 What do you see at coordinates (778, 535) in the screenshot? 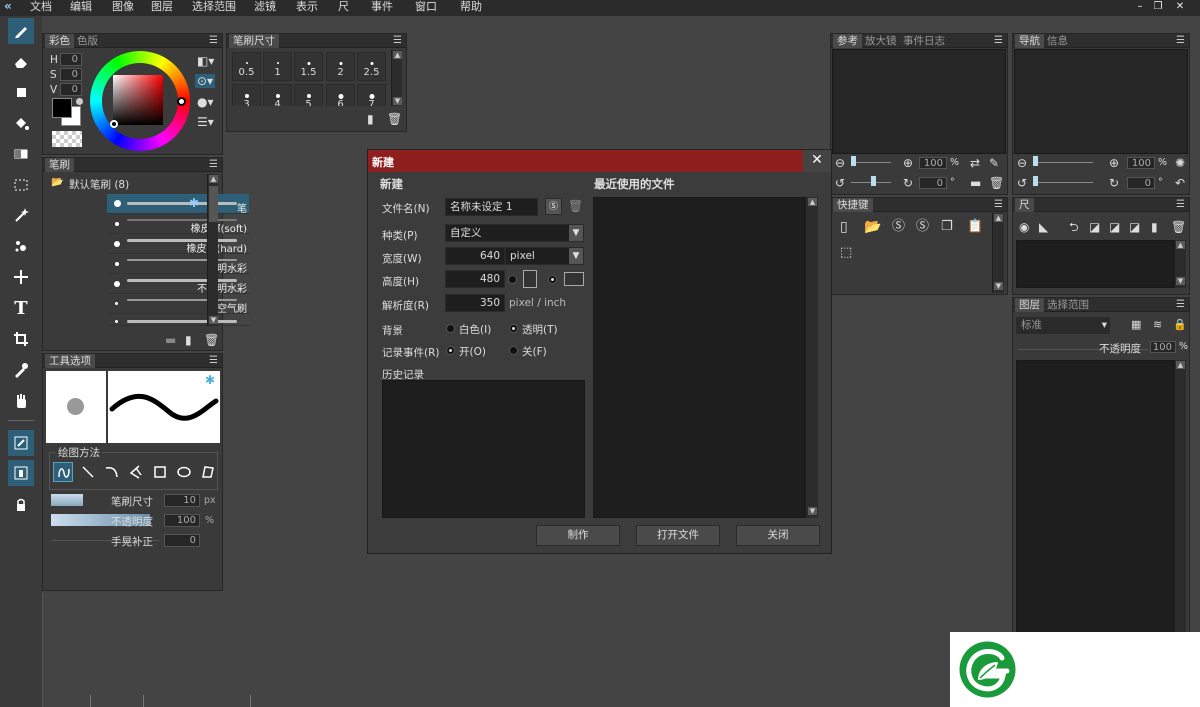
I see `close-button: 关闭` at bounding box center [778, 535].